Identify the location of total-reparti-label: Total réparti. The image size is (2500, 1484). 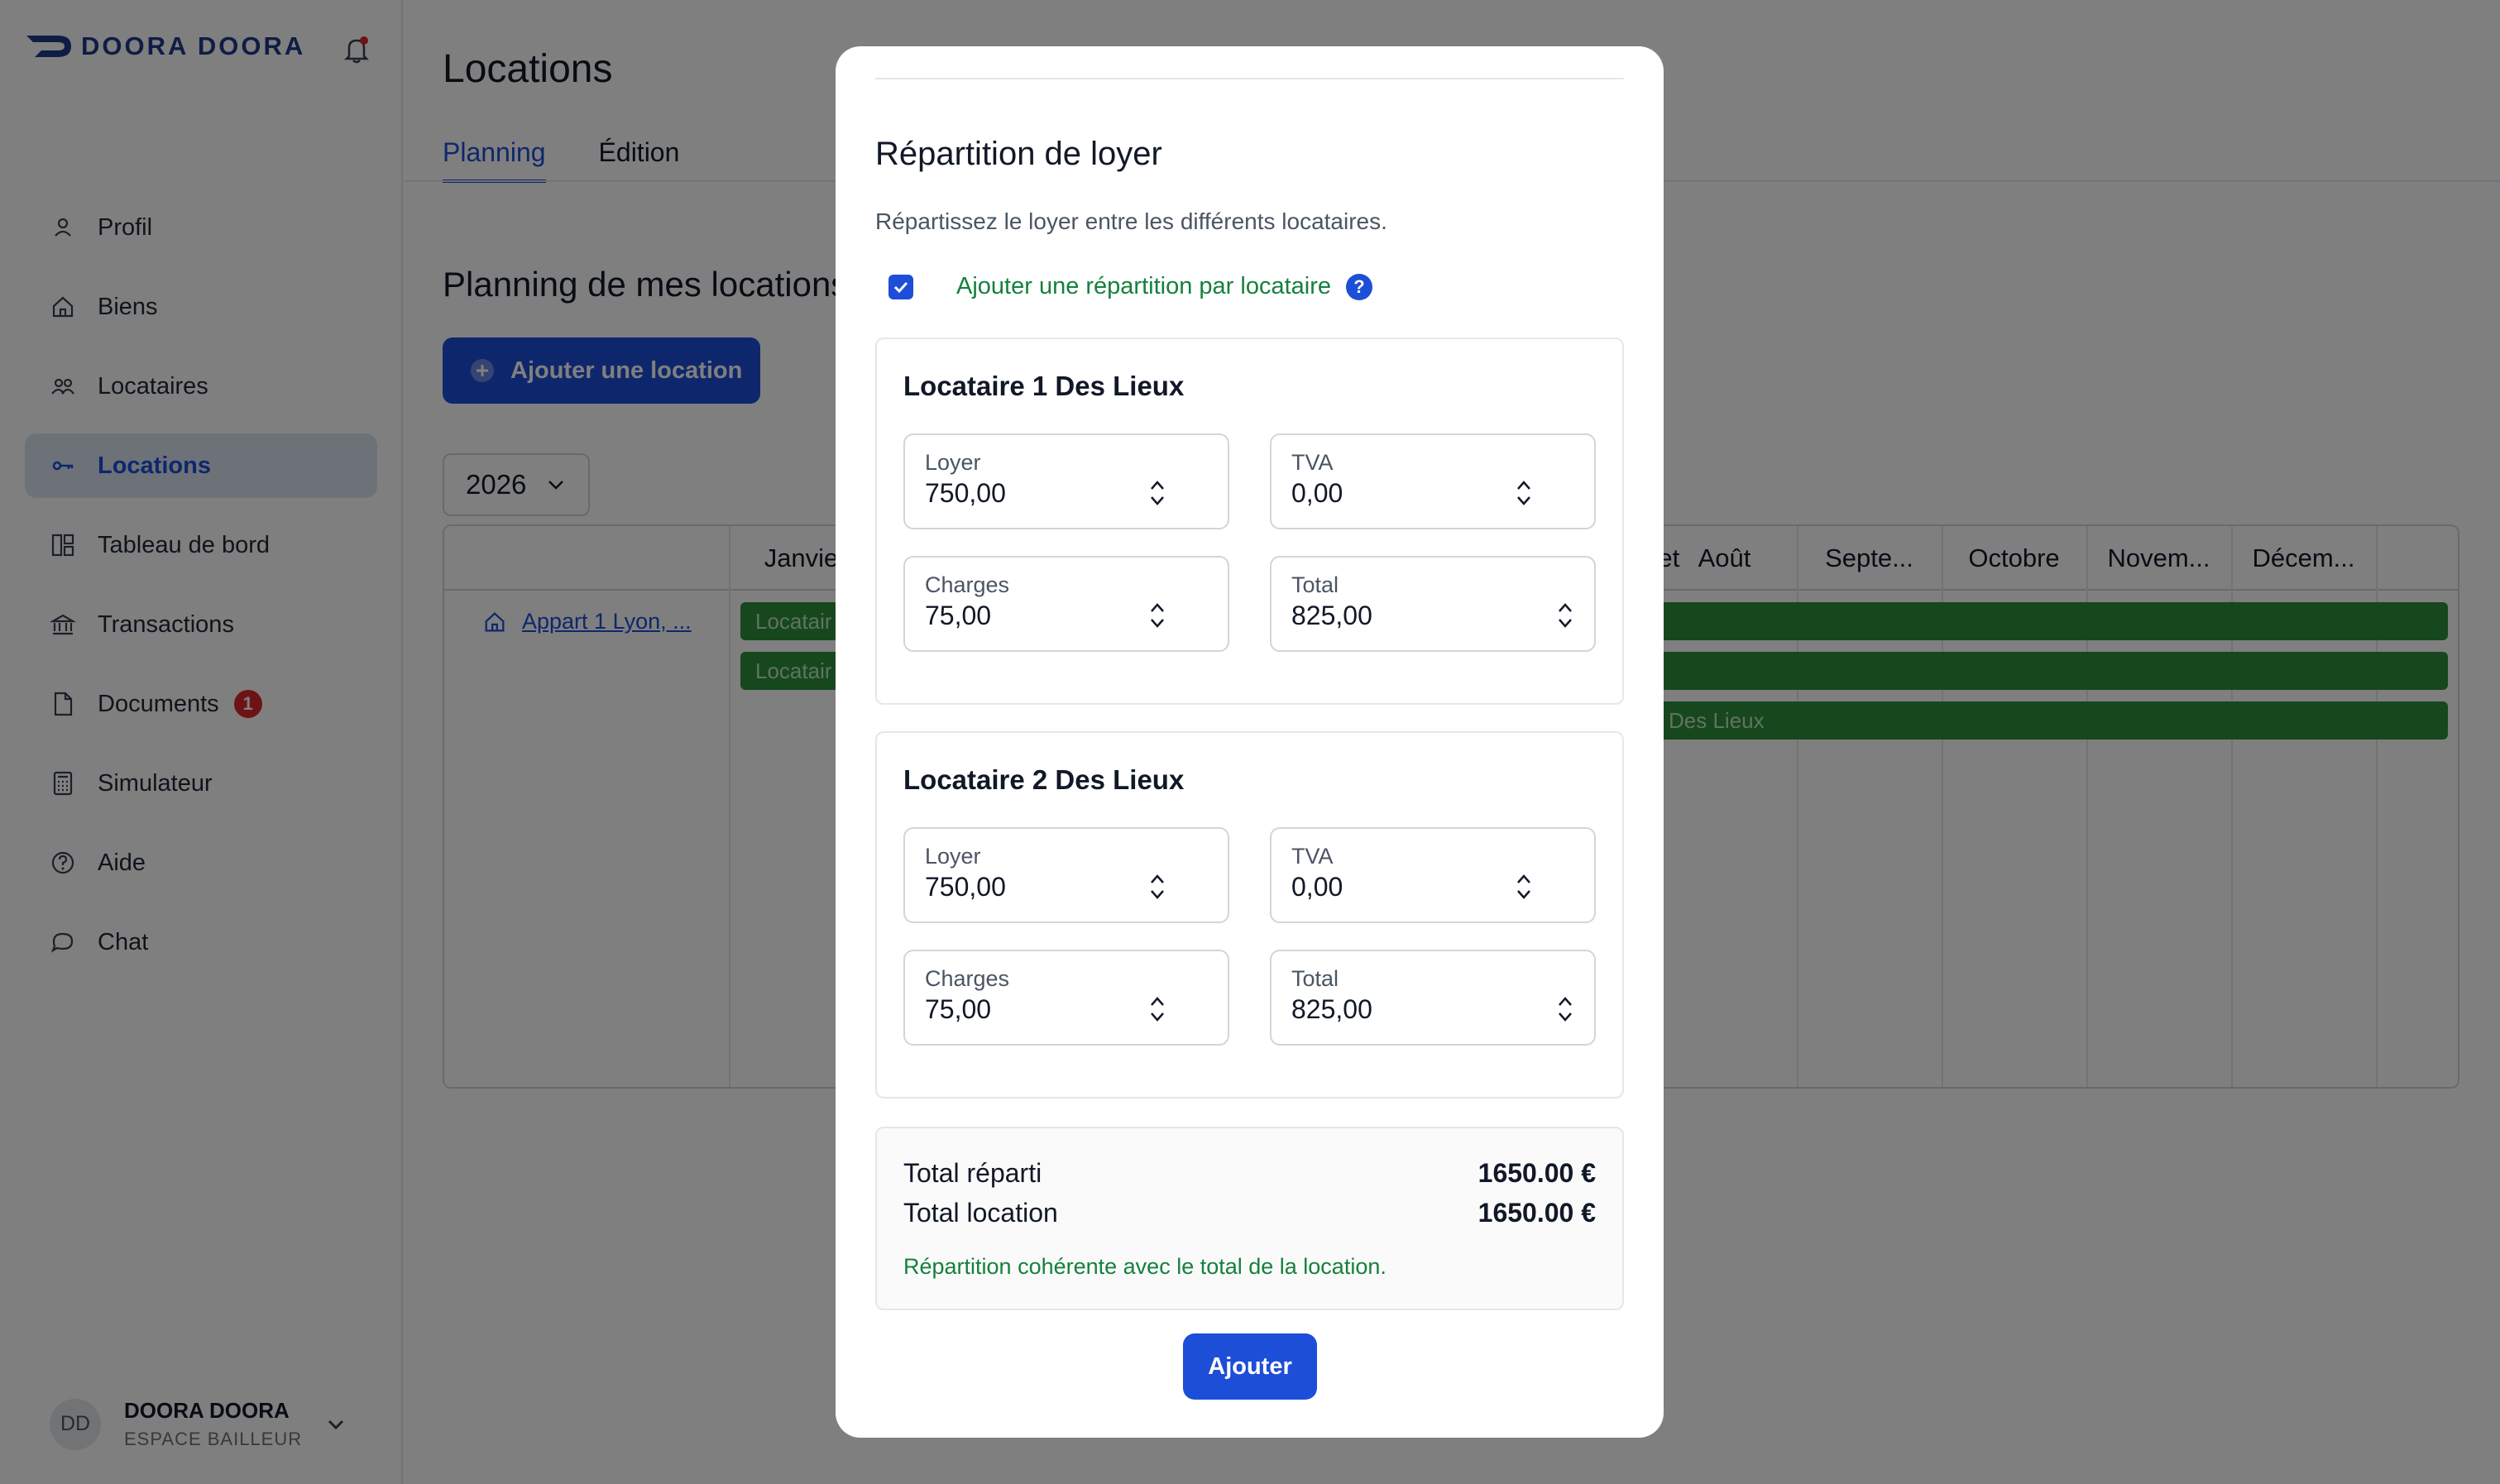
(972, 1173).